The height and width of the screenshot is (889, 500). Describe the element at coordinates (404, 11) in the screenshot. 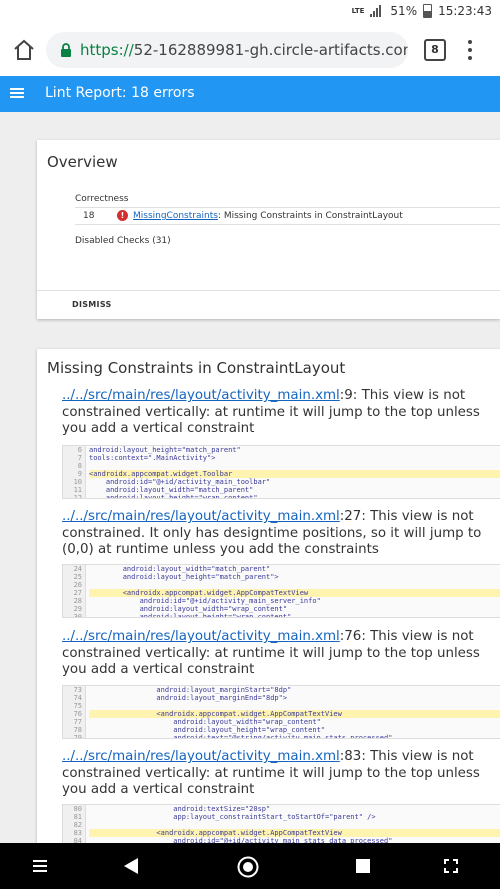

I see `battery-percent: 51%` at that location.